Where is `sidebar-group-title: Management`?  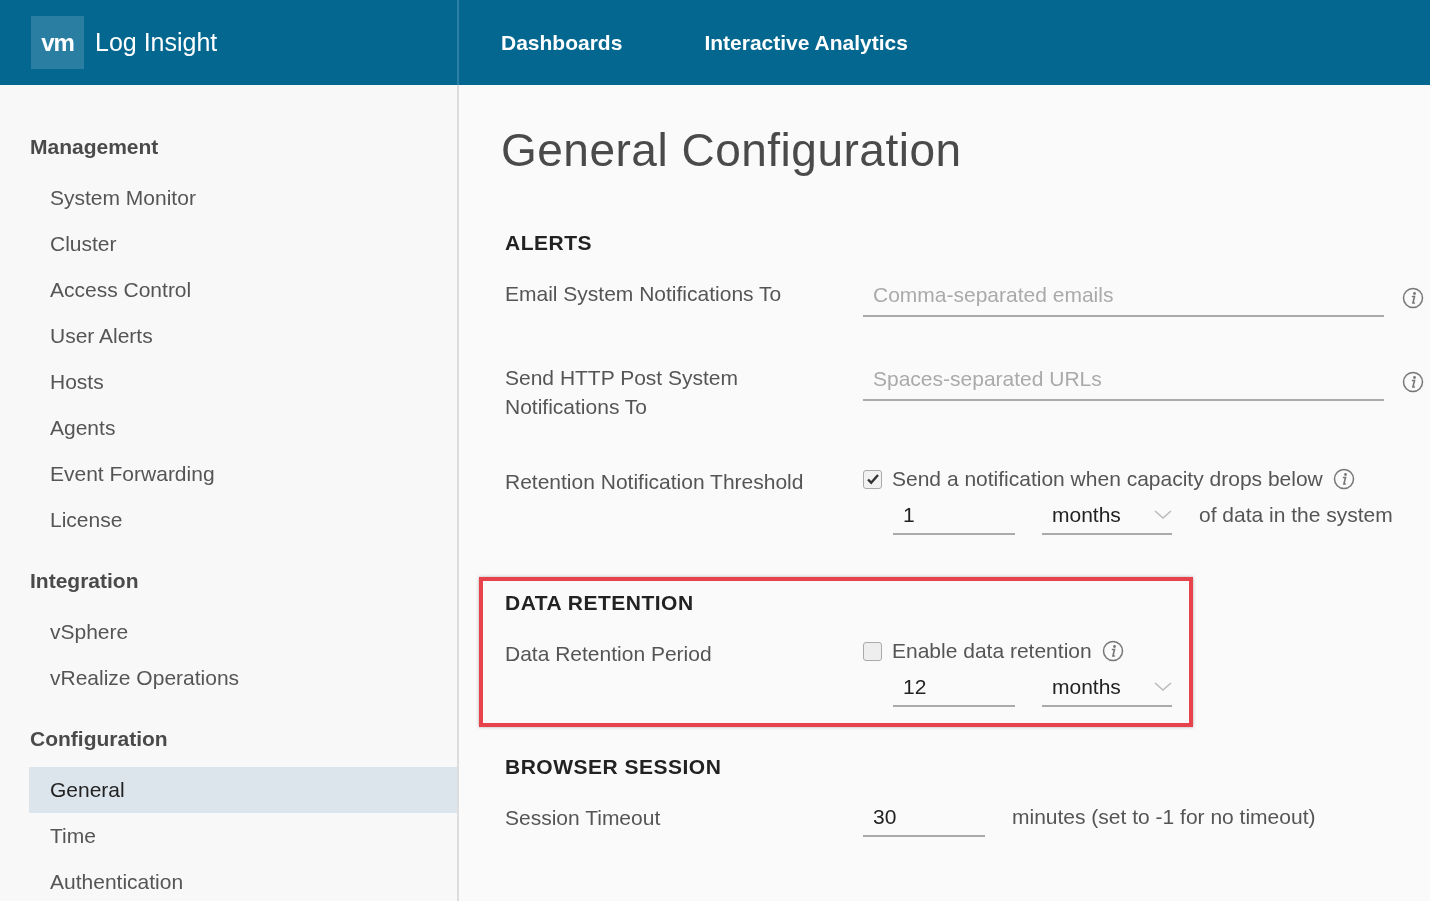
sidebar-group-title: Management is located at coordinates (95, 147).